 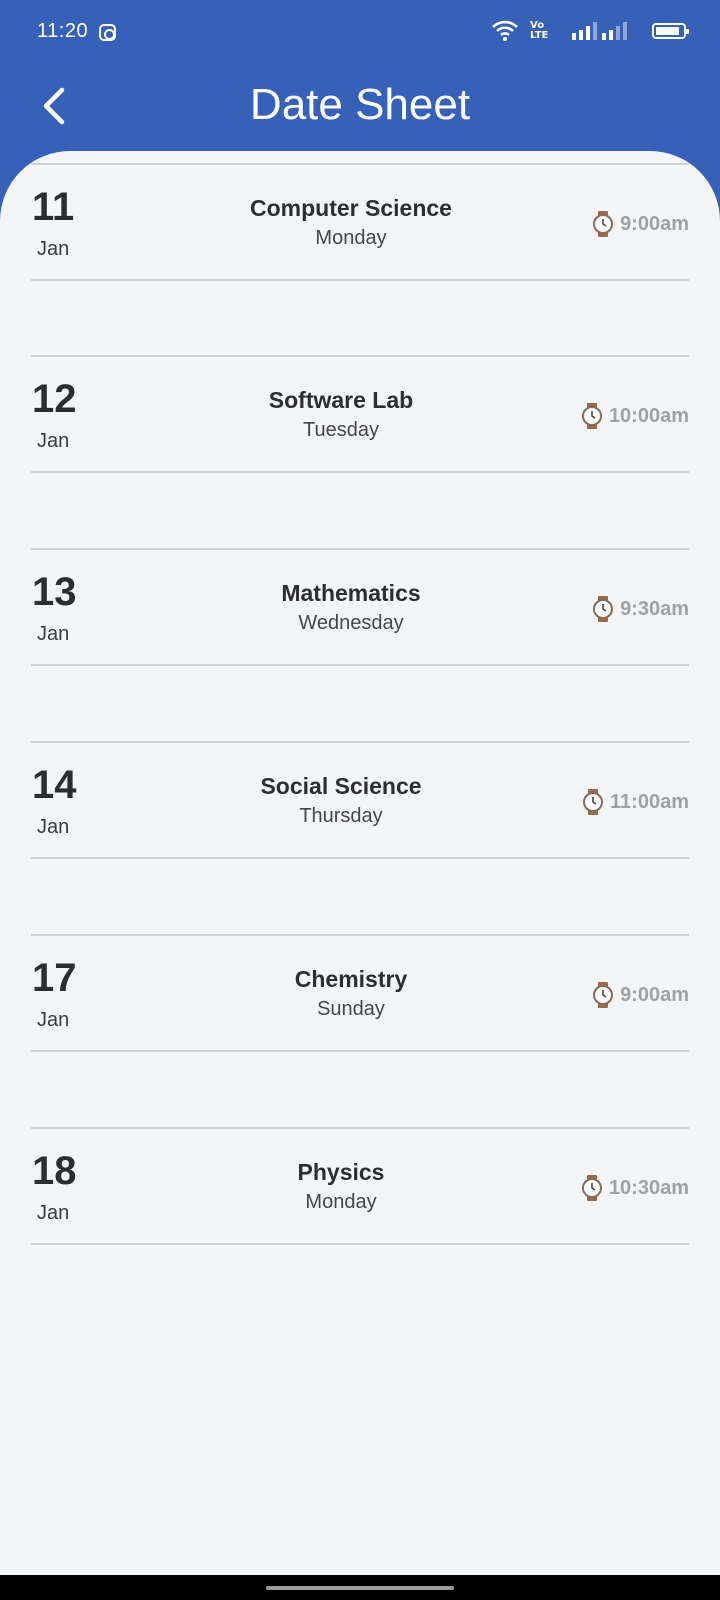 I want to click on exam-time-group: 10:30am, so click(x=635, y=1188).